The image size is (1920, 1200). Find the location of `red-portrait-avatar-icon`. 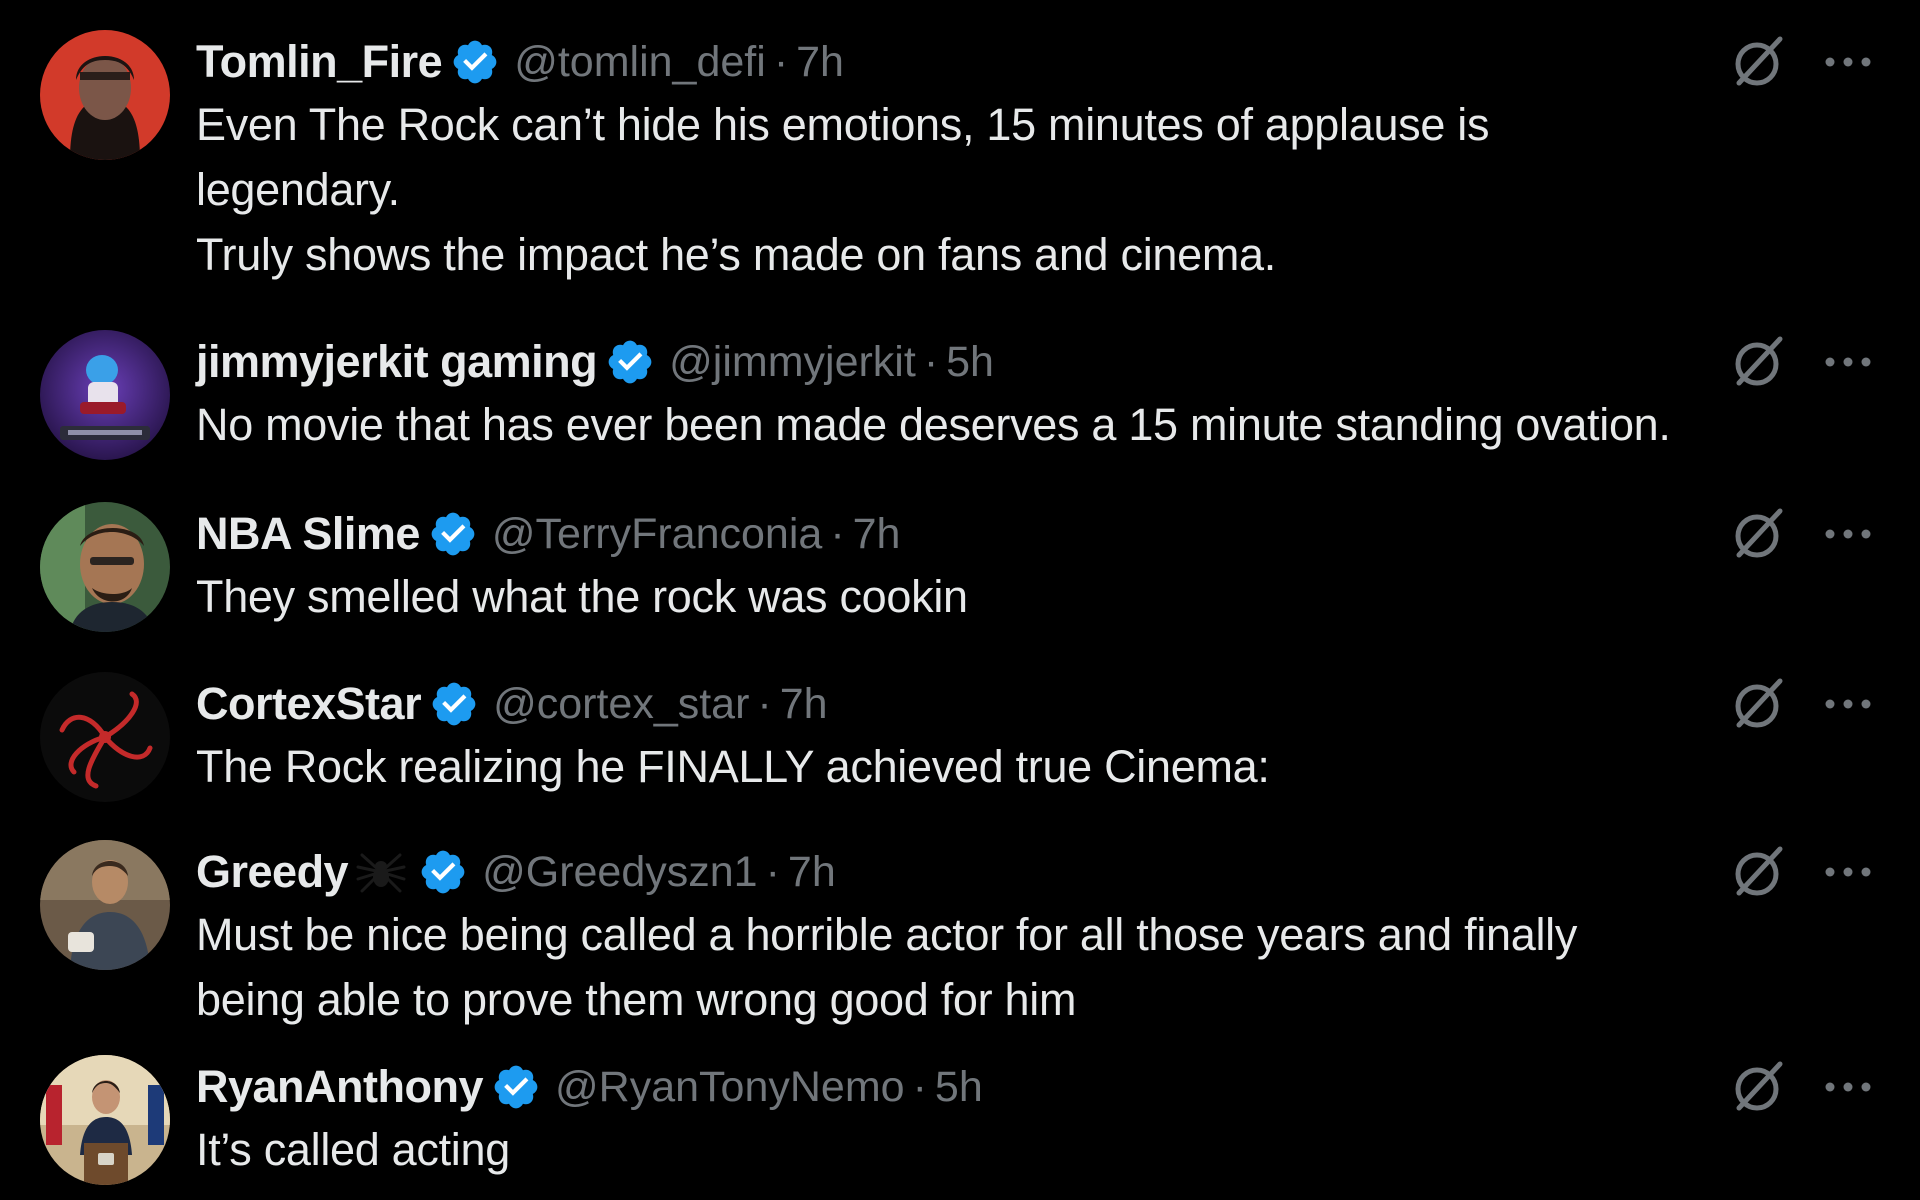

red-portrait-avatar-icon is located at coordinates (105, 95).